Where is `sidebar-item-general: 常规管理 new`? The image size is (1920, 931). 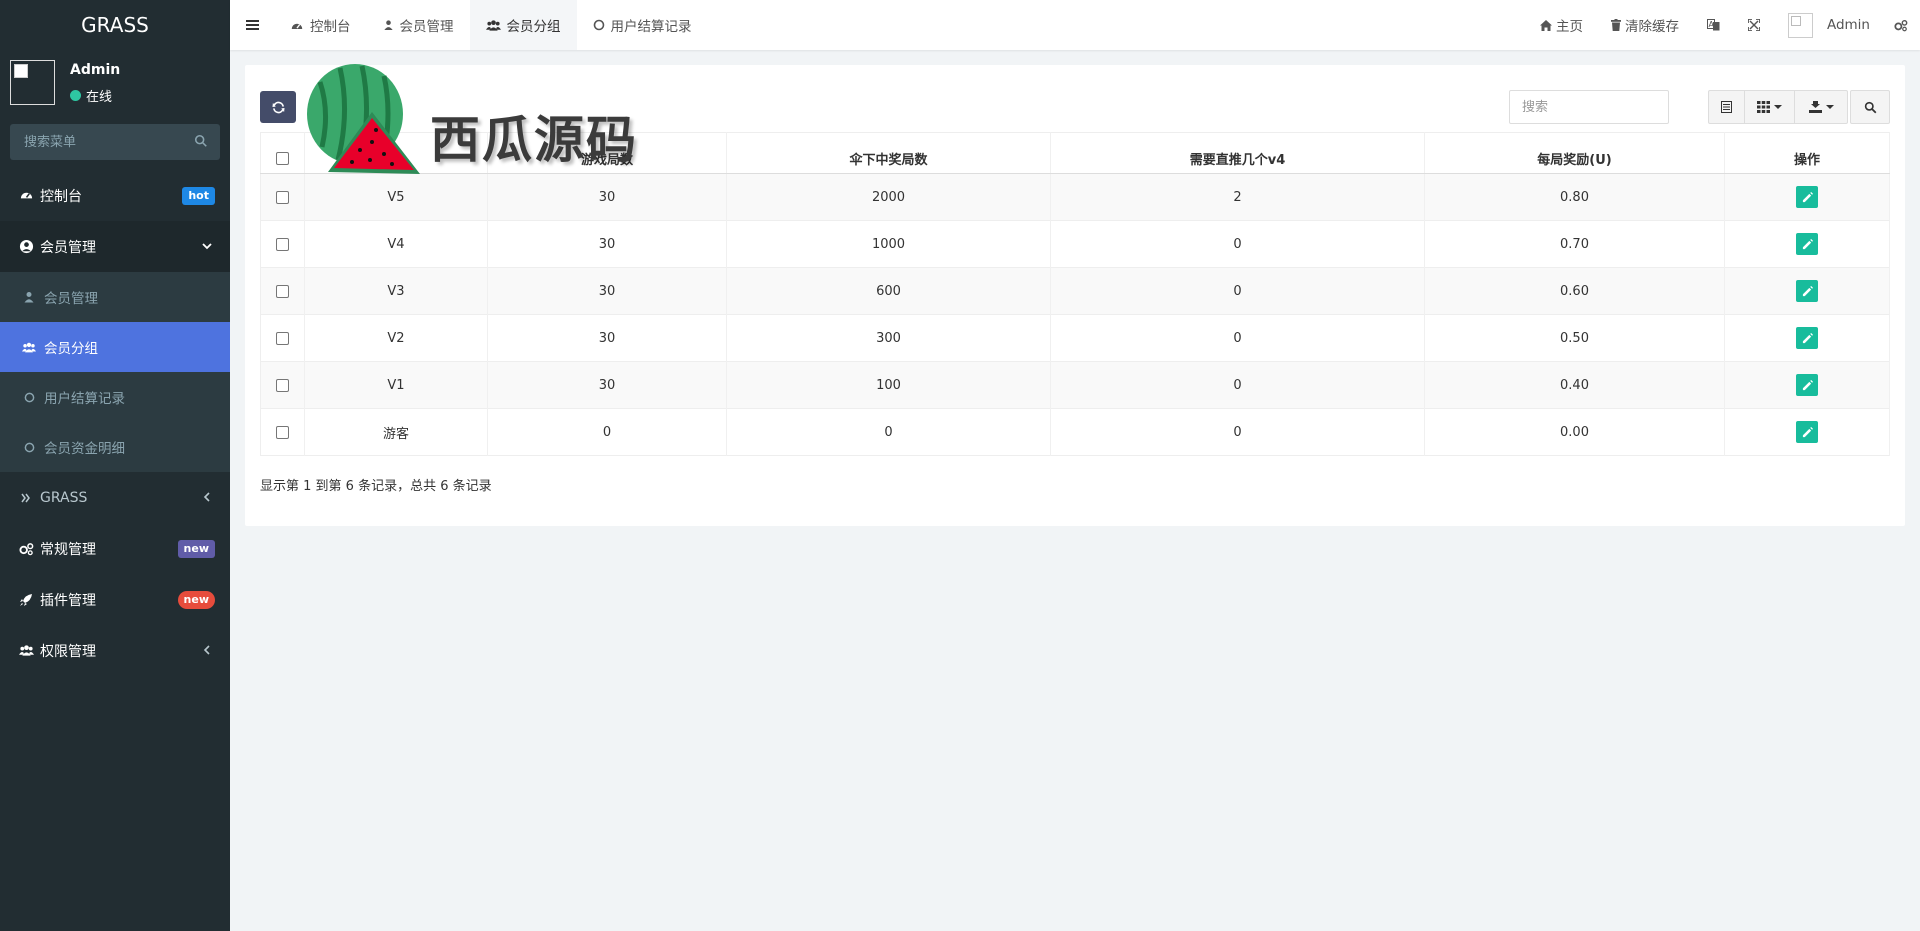 sidebar-item-general: 常规管理 new is located at coordinates (115, 548).